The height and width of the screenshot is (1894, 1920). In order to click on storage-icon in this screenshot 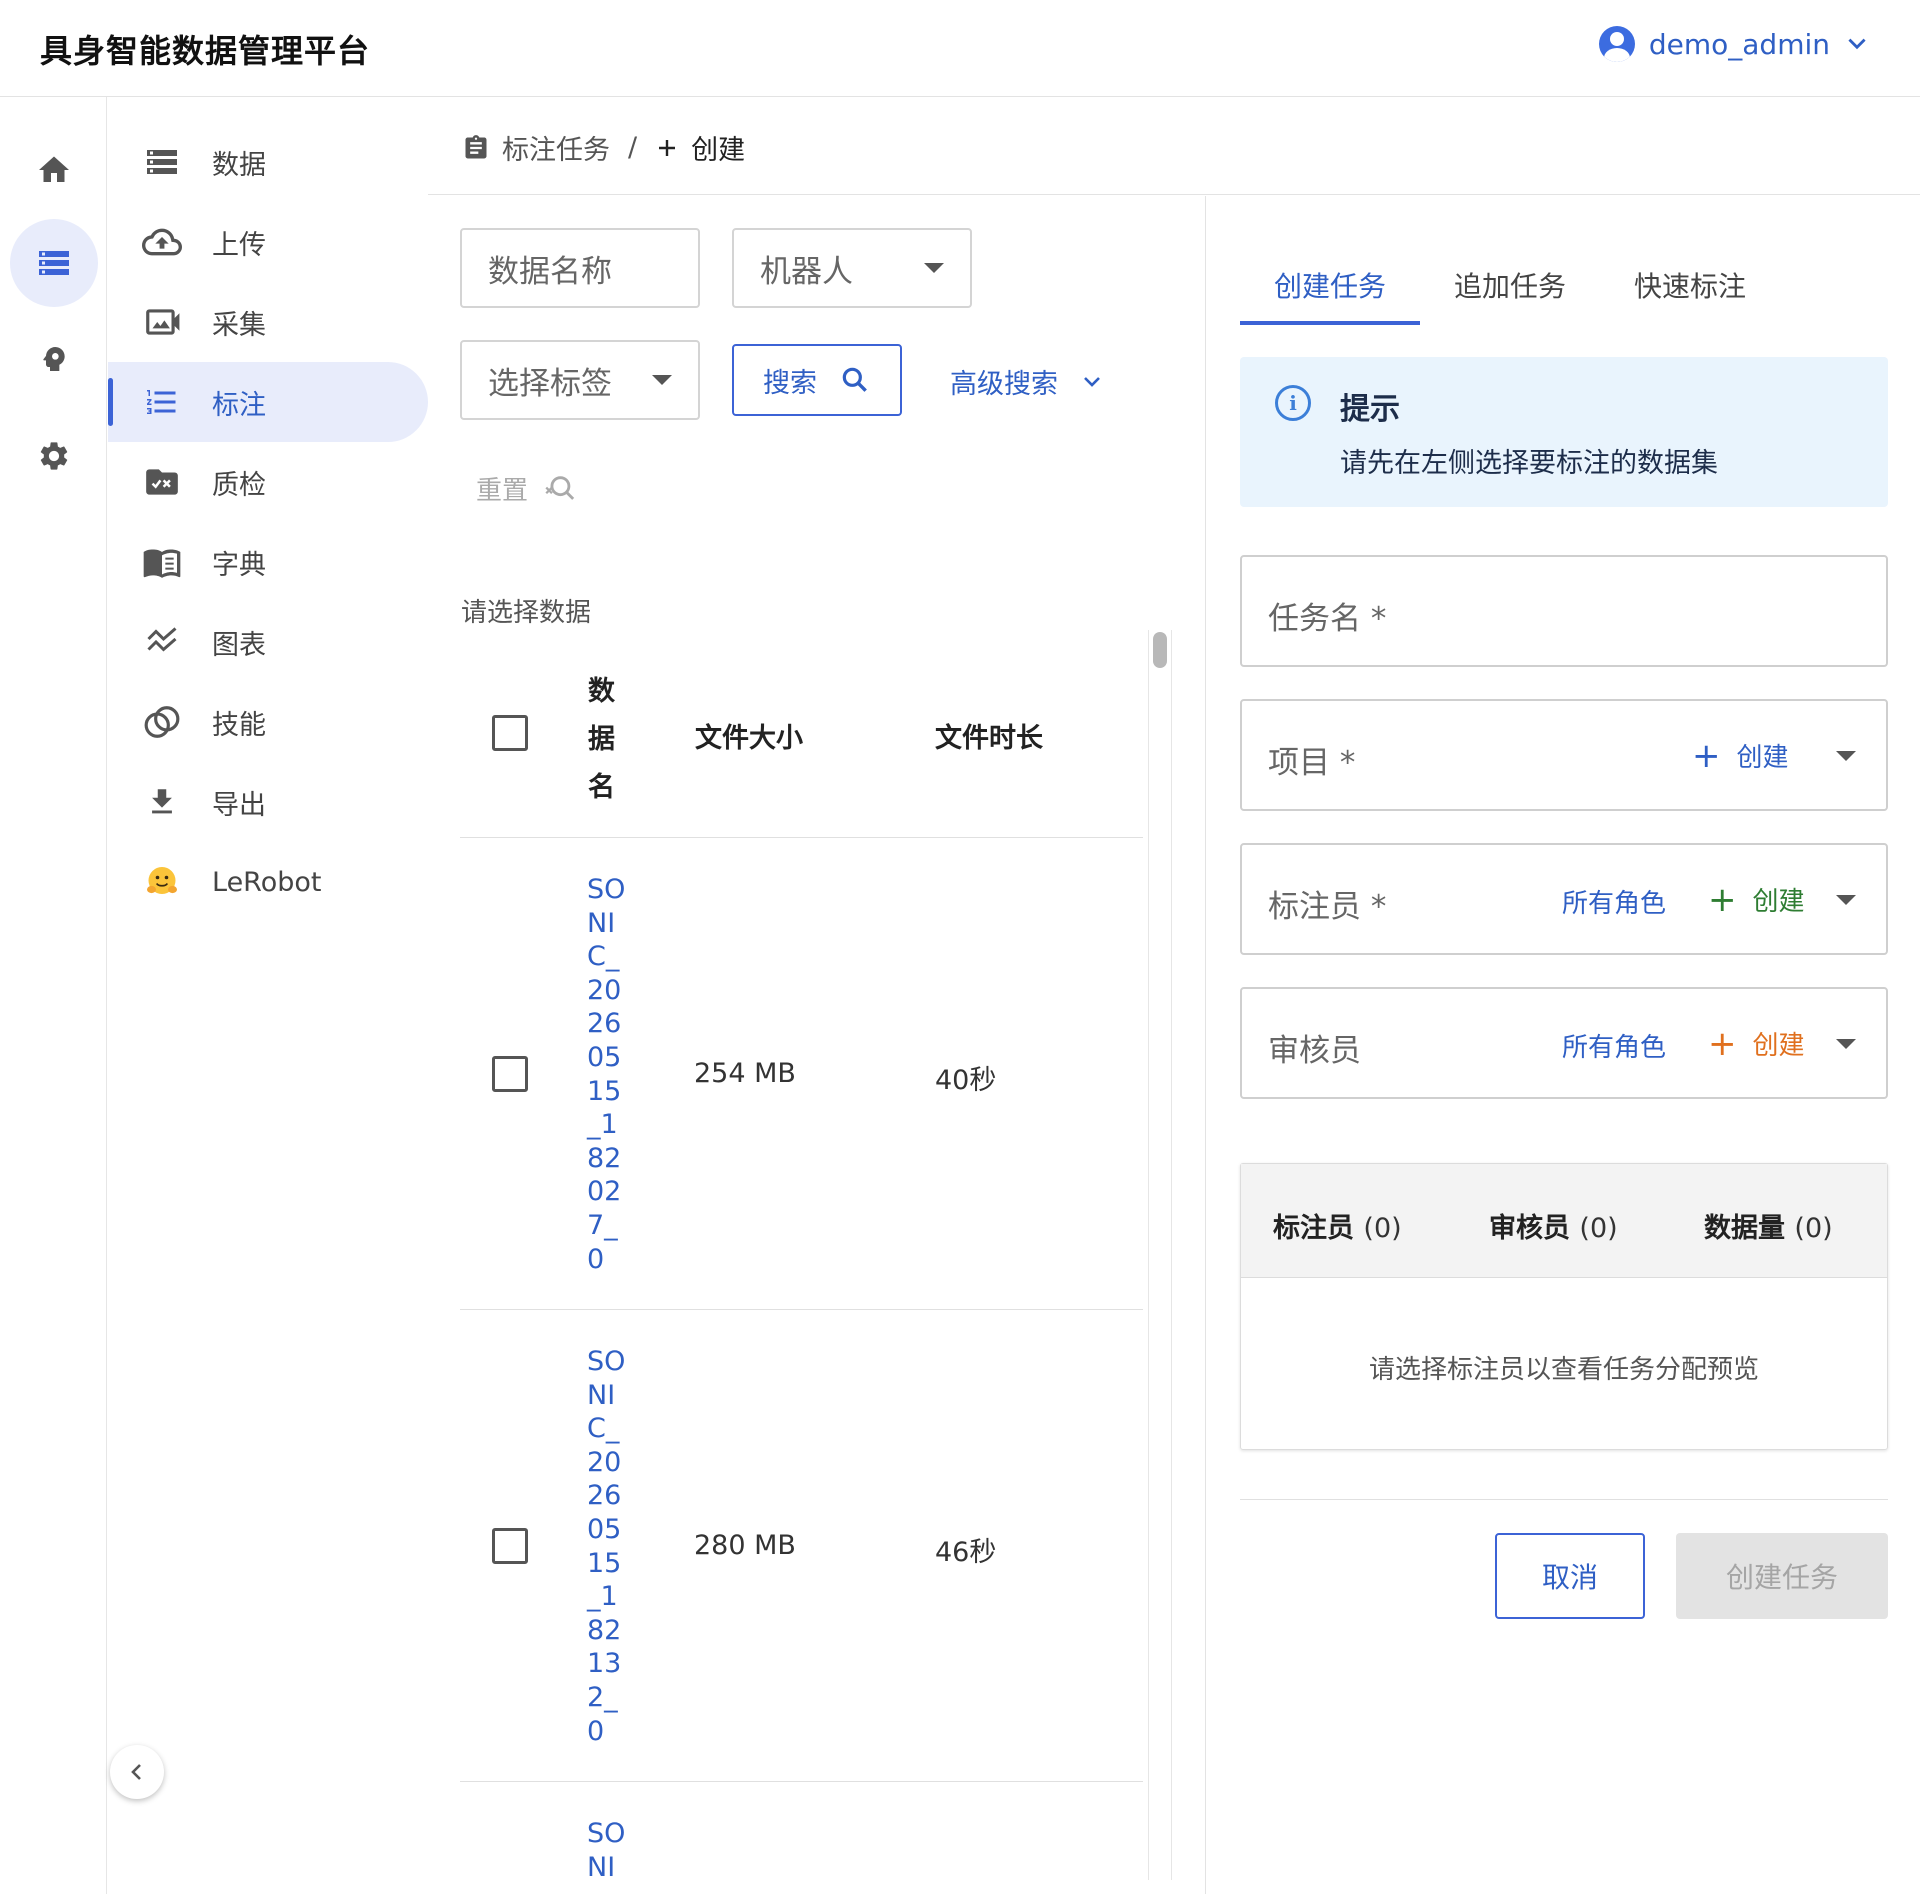, I will do `click(54, 263)`.